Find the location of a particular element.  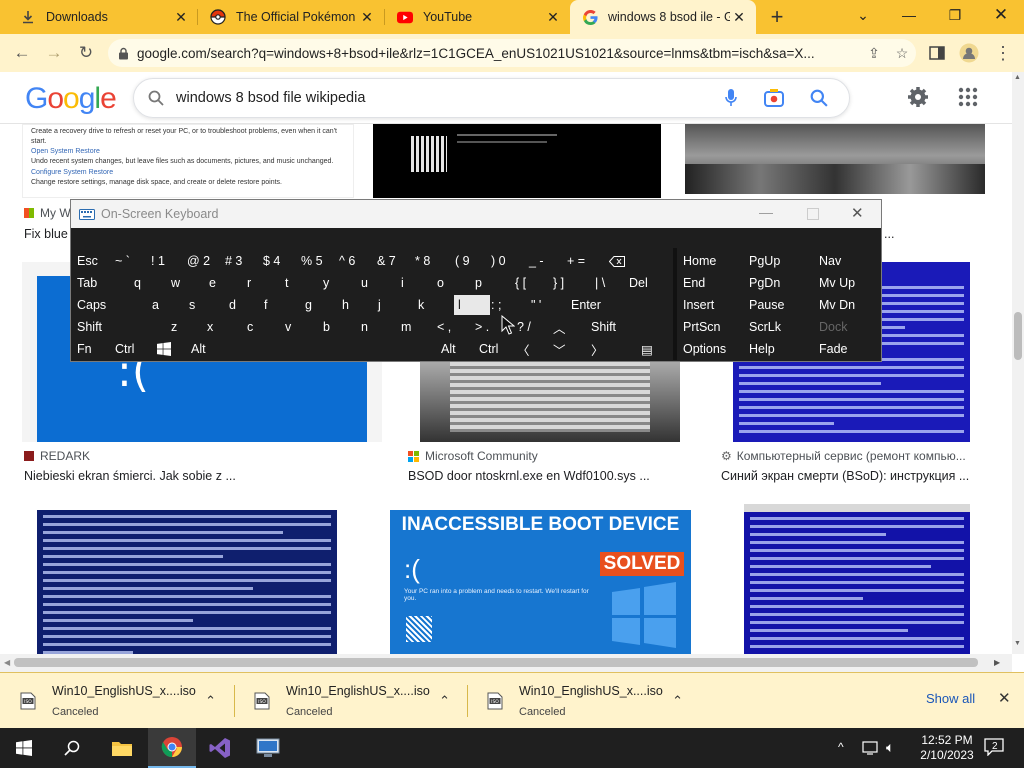

osk-nav-key: Pause is located at coordinates (766, 305).